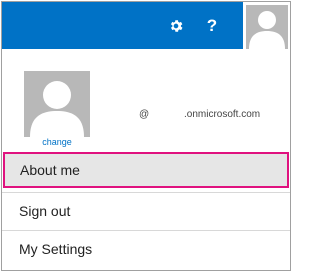 Image resolution: width=320 pixels, height=273 pixels. I want to click on menu-item-label: About me, so click(50, 170).